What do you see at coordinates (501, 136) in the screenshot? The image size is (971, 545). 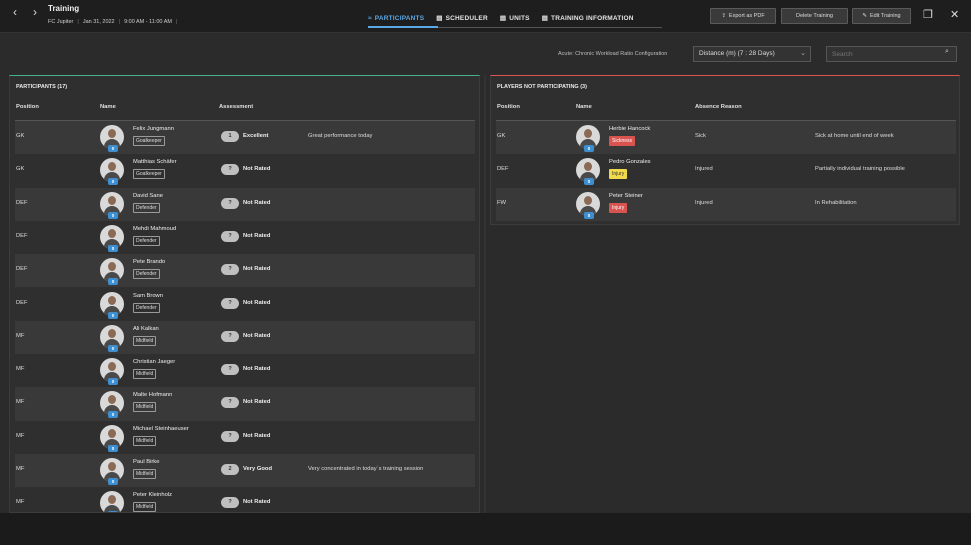 I see `player-position: GK` at bounding box center [501, 136].